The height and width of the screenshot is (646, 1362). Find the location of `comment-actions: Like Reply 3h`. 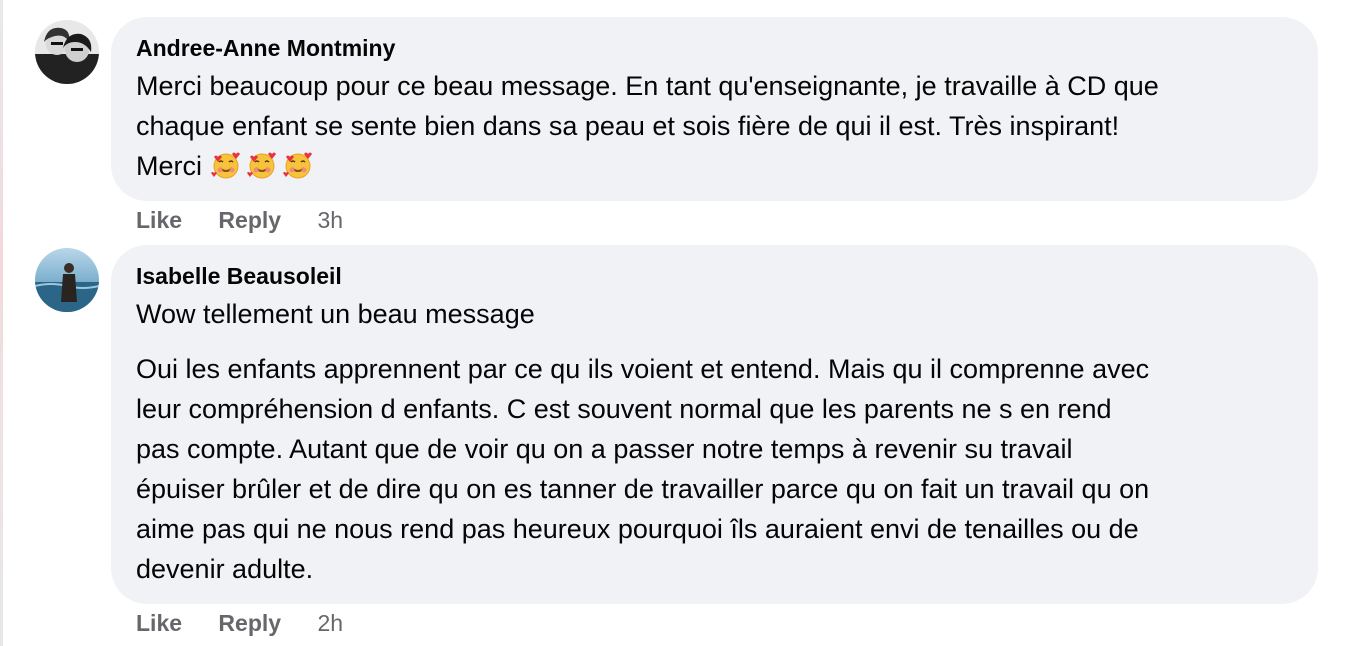

comment-actions: Like Reply 3h is located at coordinates (239, 220).